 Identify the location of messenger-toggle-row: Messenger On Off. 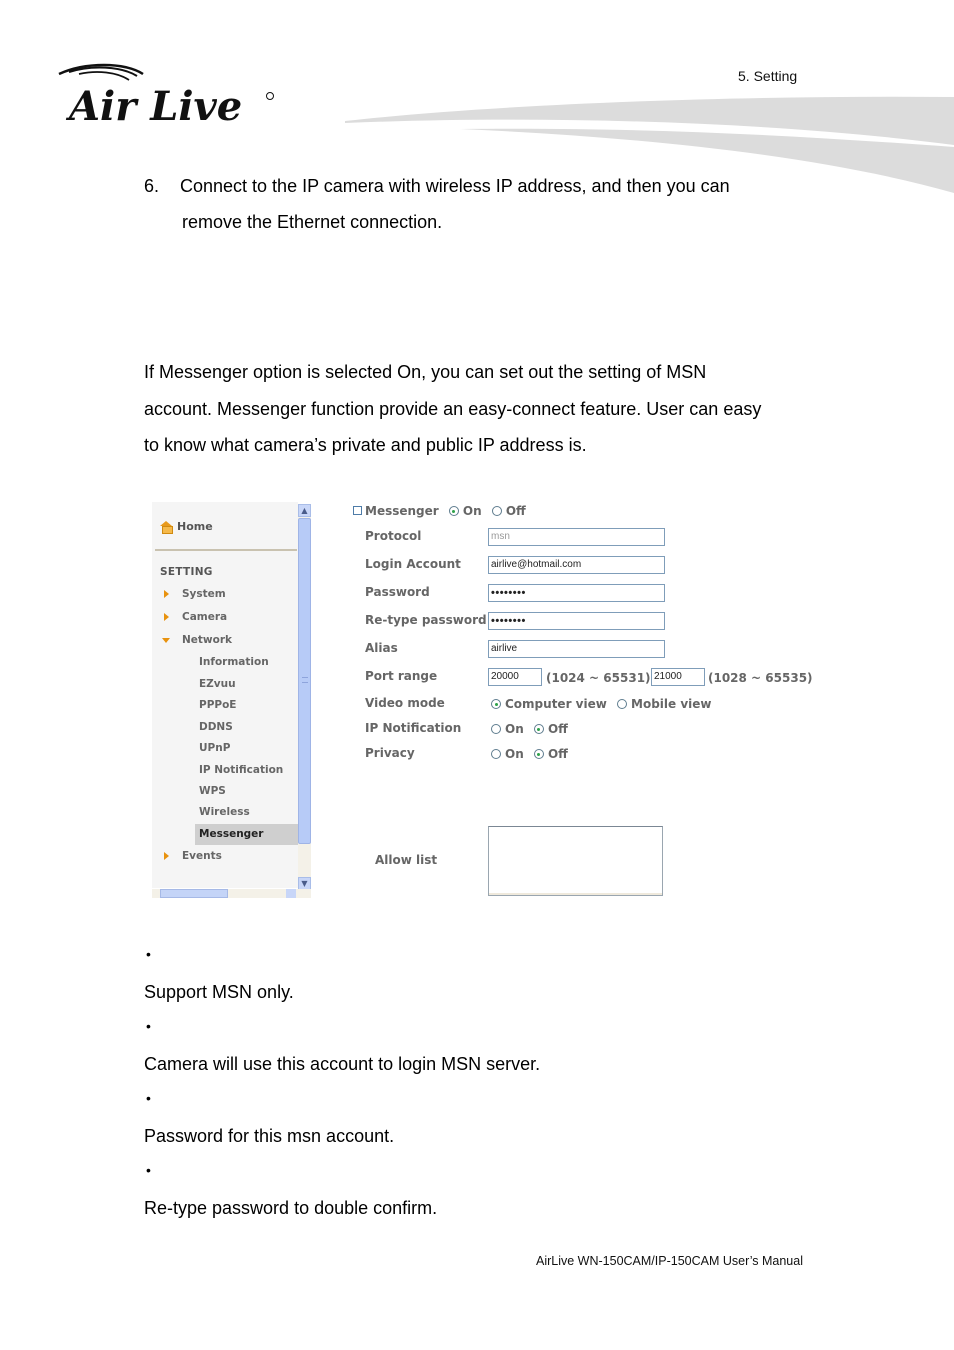
(439, 511).